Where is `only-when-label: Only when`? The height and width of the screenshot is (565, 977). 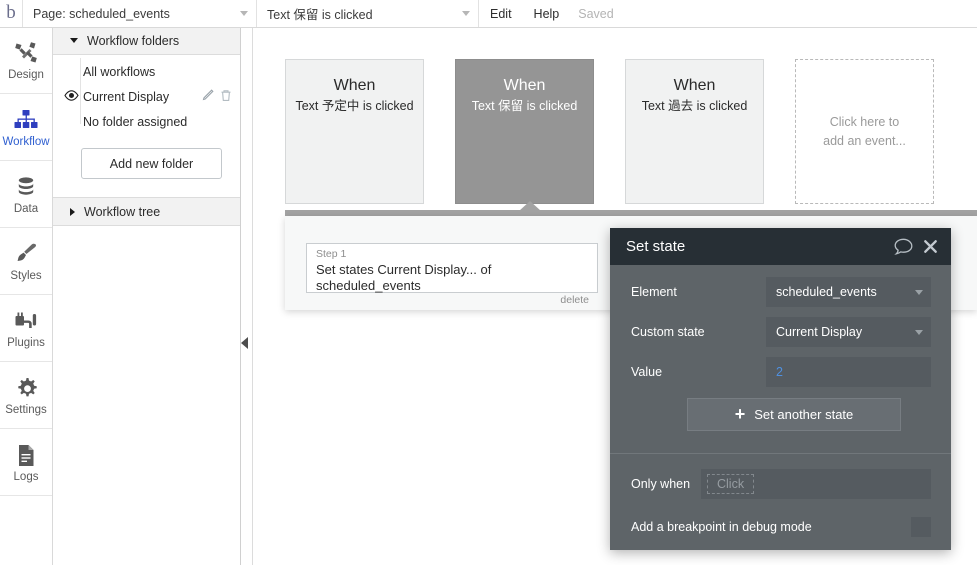
only-when-label: Only when is located at coordinates (661, 484).